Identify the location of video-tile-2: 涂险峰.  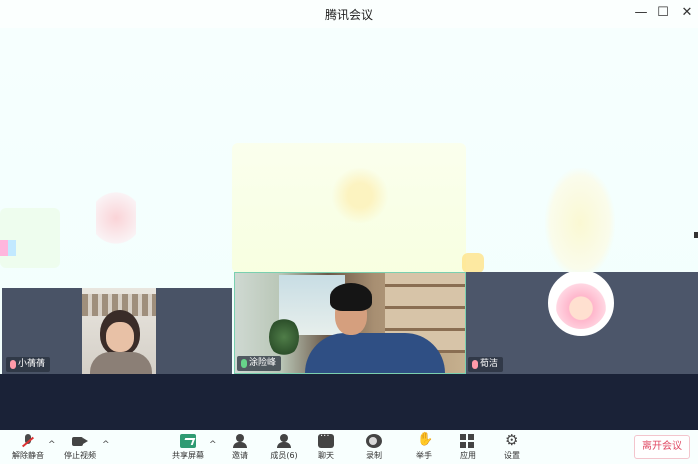
(350, 323).